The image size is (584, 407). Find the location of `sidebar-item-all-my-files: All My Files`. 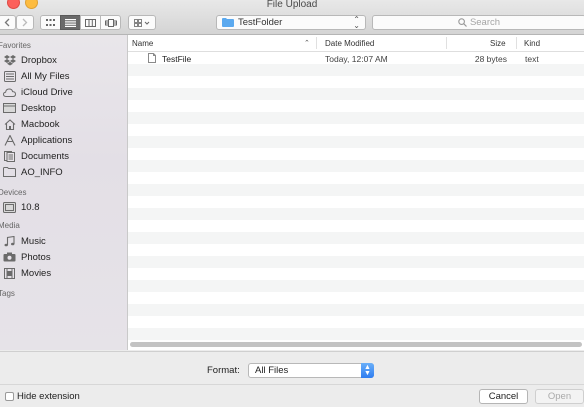

sidebar-item-all-my-files: All My Files is located at coordinates (36, 76).